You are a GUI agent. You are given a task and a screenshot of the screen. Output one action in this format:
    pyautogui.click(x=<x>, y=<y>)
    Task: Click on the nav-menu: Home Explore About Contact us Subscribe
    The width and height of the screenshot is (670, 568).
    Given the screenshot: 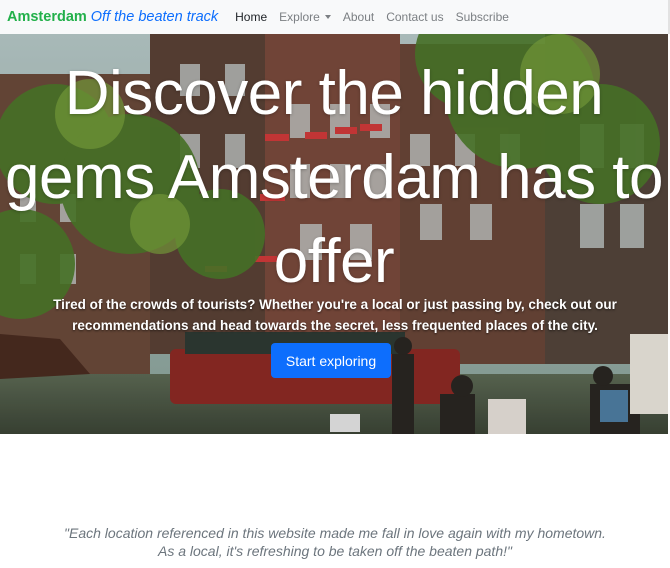 What is the action you would take?
    pyautogui.click(x=378, y=17)
    